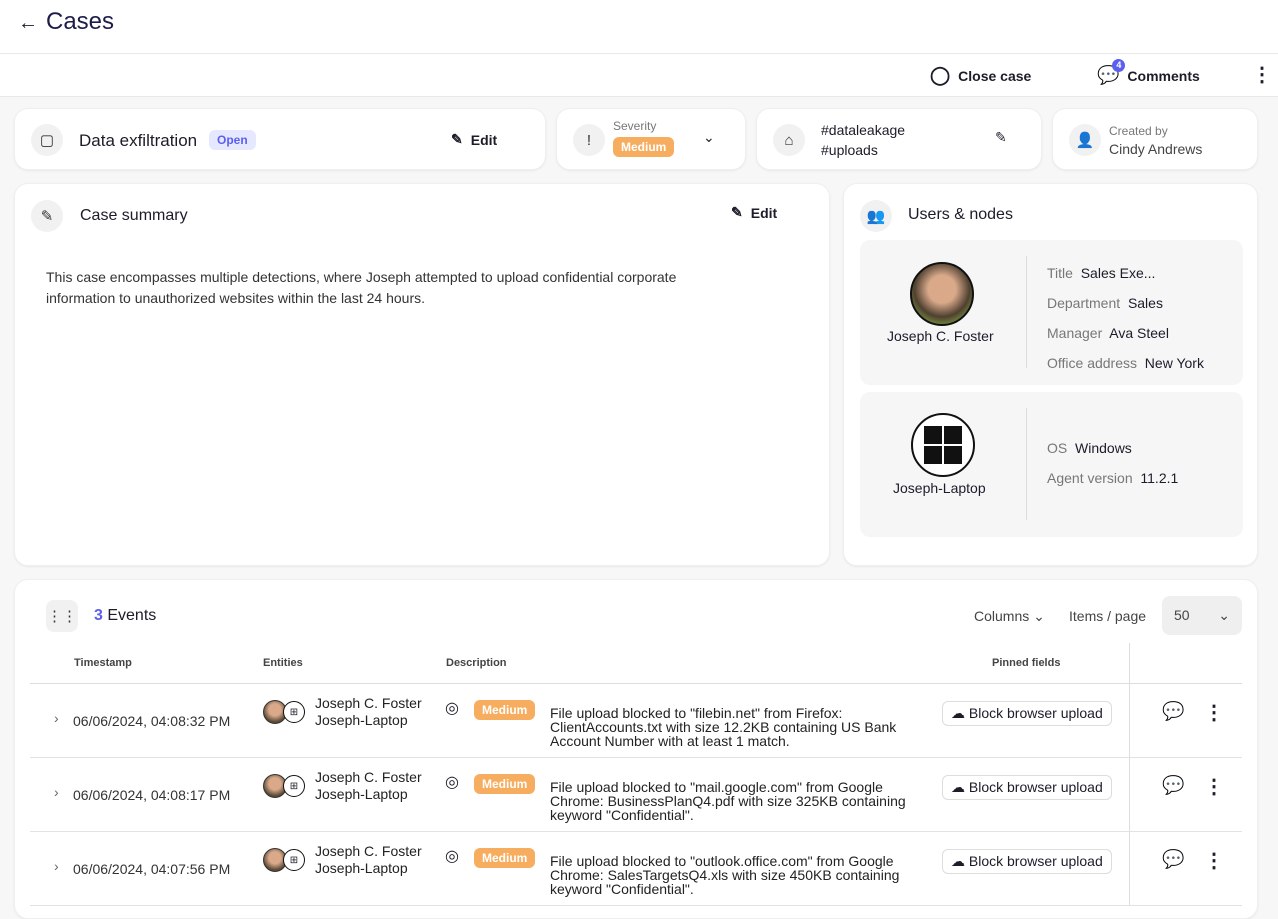  I want to click on edit-case-button: ✎ Edit, so click(474, 139).